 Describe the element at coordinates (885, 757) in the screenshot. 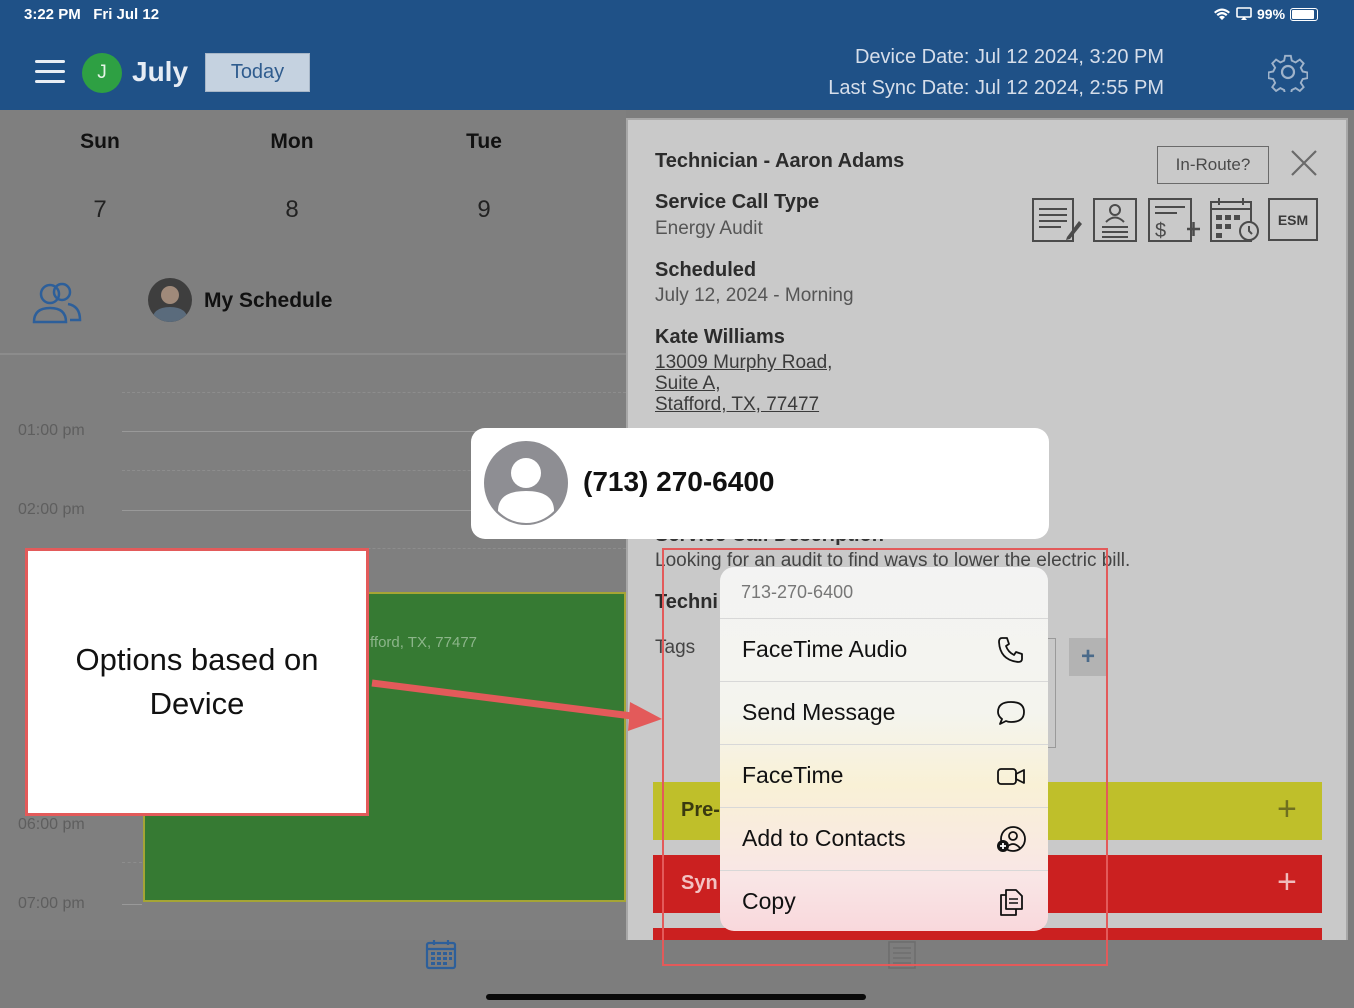

I see `highlight-rectangle` at that location.